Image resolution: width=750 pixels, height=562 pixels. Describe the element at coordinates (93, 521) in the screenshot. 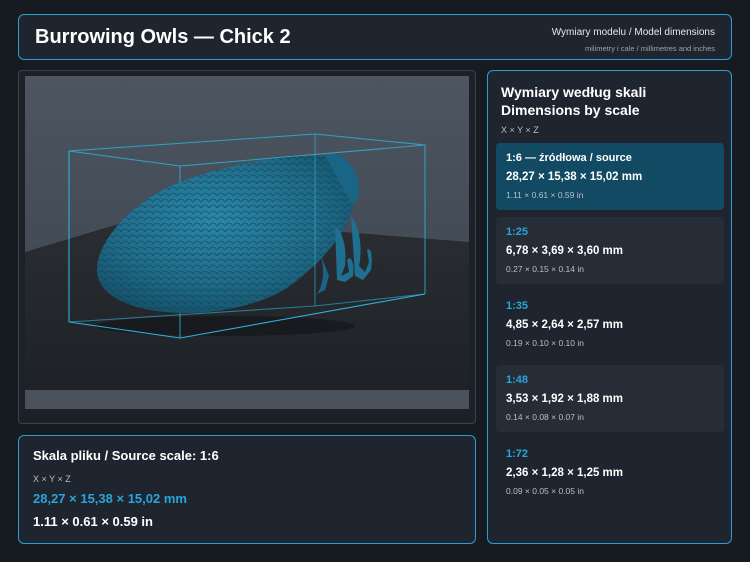

I see `source-dimensions-inches: 1.11 × 0.61 × 0.59 in` at that location.